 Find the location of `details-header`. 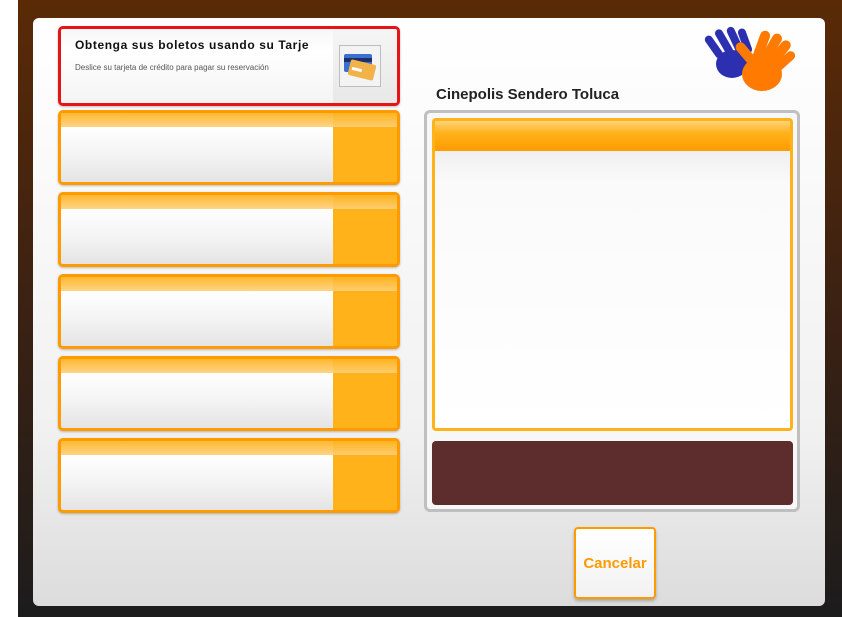

details-header is located at coordinates (612, 136).